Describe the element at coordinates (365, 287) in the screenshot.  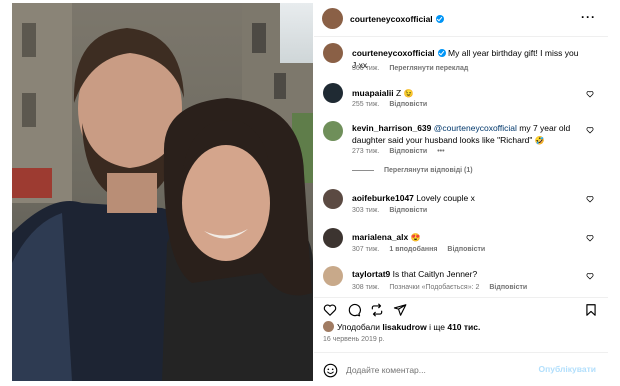
I see `comment-time: 308 тиж.` at that location.